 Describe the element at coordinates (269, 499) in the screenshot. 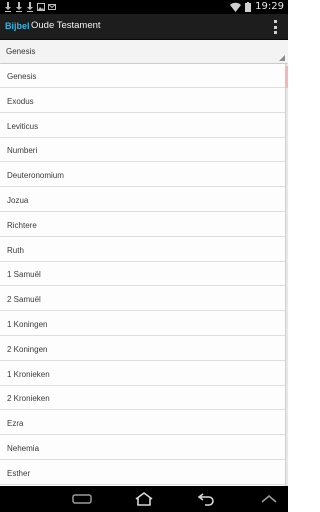

I see `up-icon` at that location.